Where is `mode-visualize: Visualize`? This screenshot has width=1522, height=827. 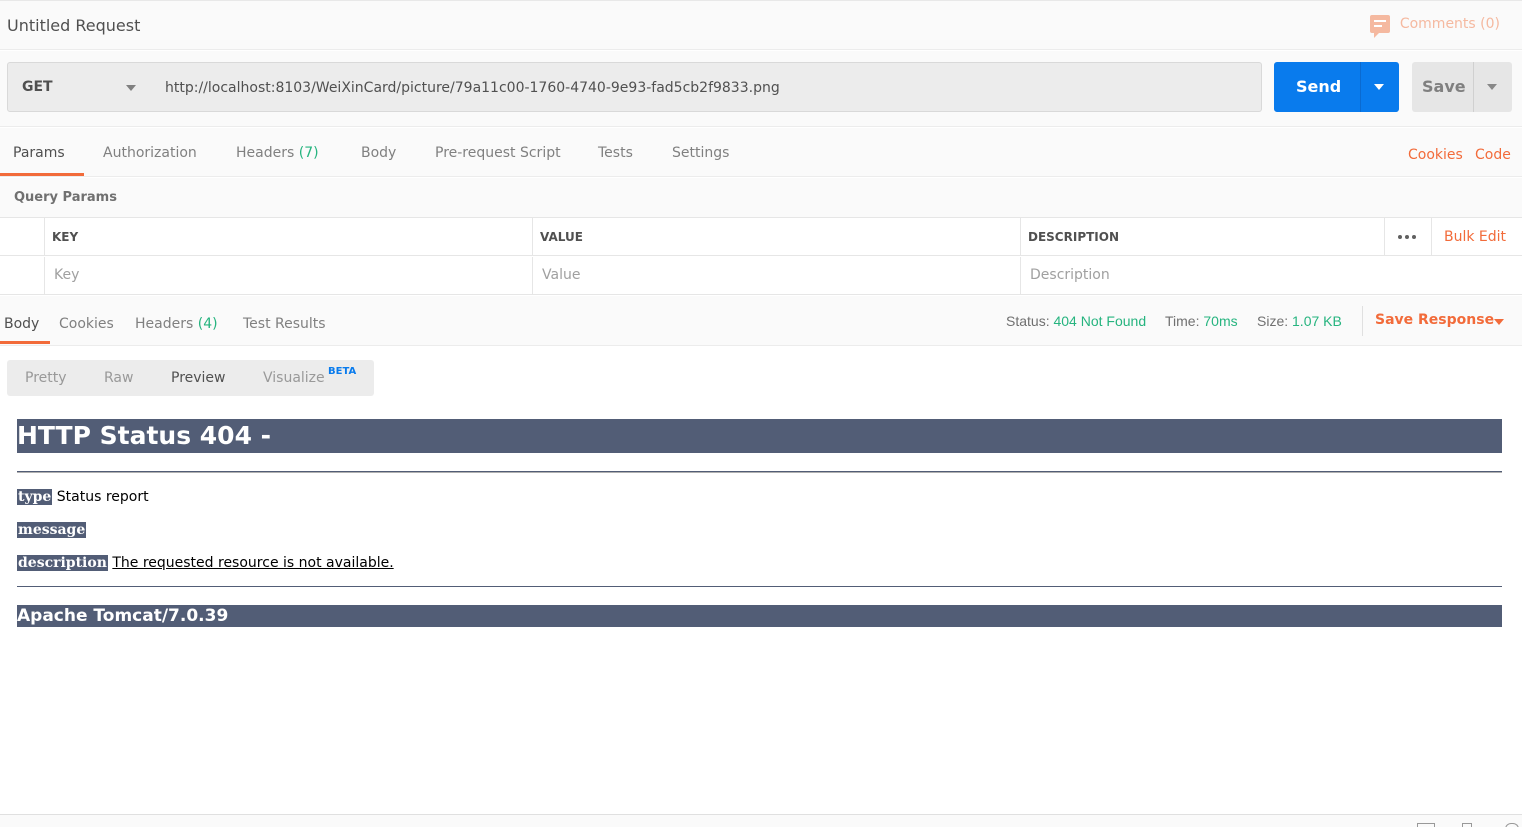 mode-visualize: Visualize is located at coordinates (294, 378).